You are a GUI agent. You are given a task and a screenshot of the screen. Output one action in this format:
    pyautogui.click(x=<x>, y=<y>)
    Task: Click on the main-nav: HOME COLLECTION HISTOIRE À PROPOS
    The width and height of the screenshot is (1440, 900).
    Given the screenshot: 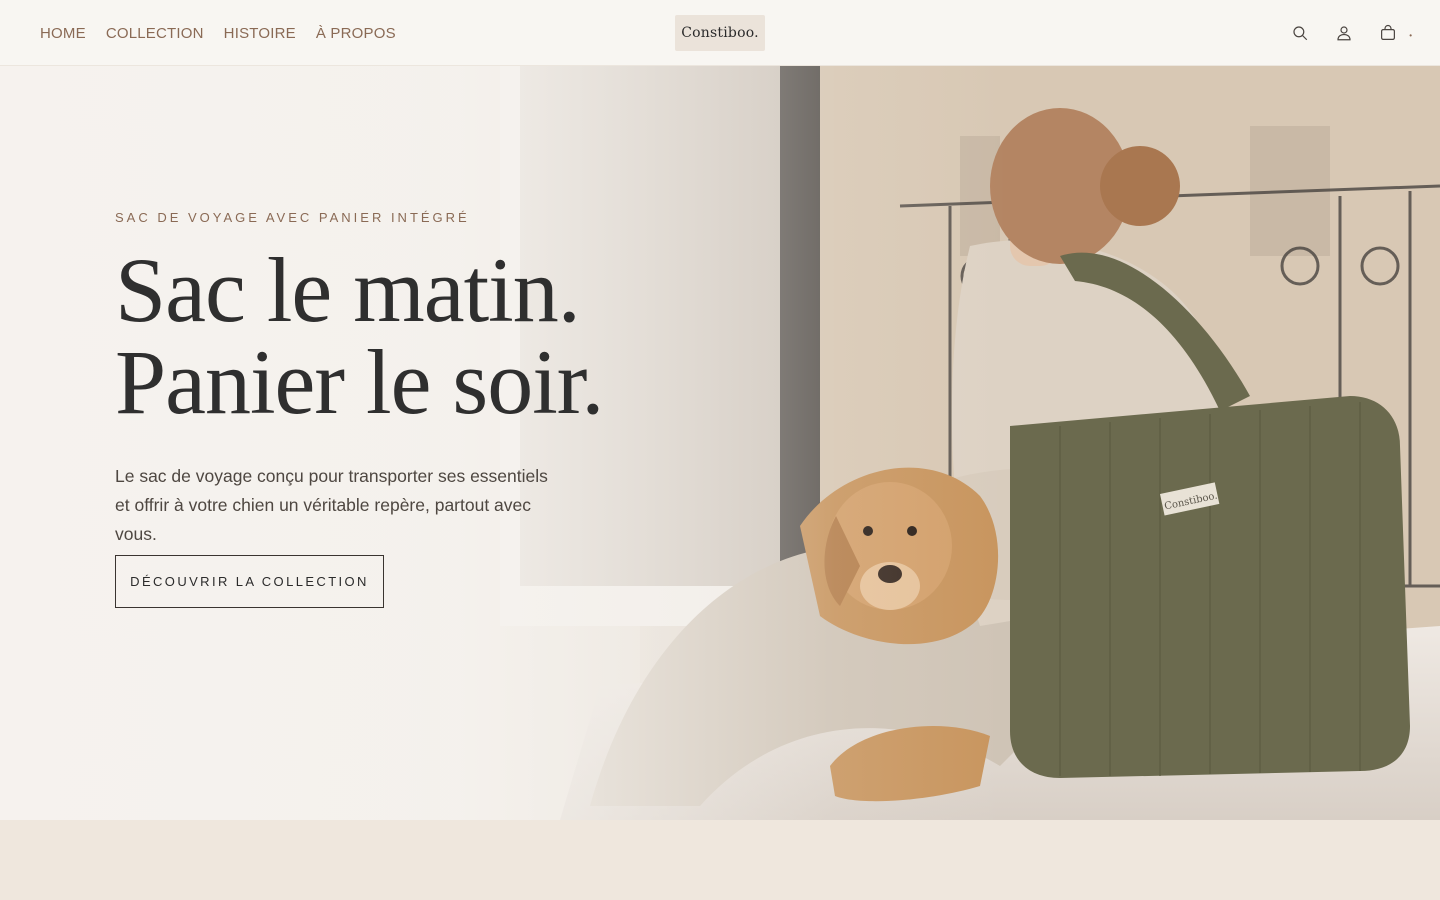 What is the action you would take?
    pyautogui.click(x=218, y=33)
    